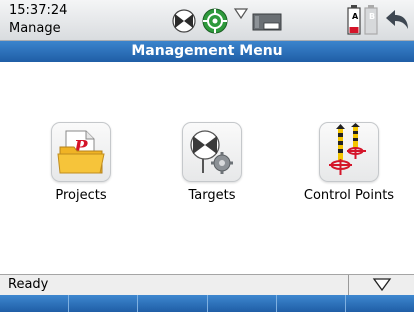 The height and width of the screenshot is (312, 414). Describe the element at coordinates (81, 152) in the screenshot. I see `projects-folder-icon: P` at that location.